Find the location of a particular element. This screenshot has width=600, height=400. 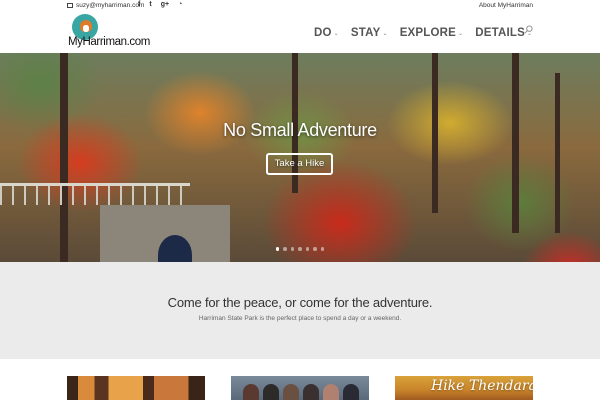

email-link: suzy@myharriman.com is located at coordinates (105, 5).